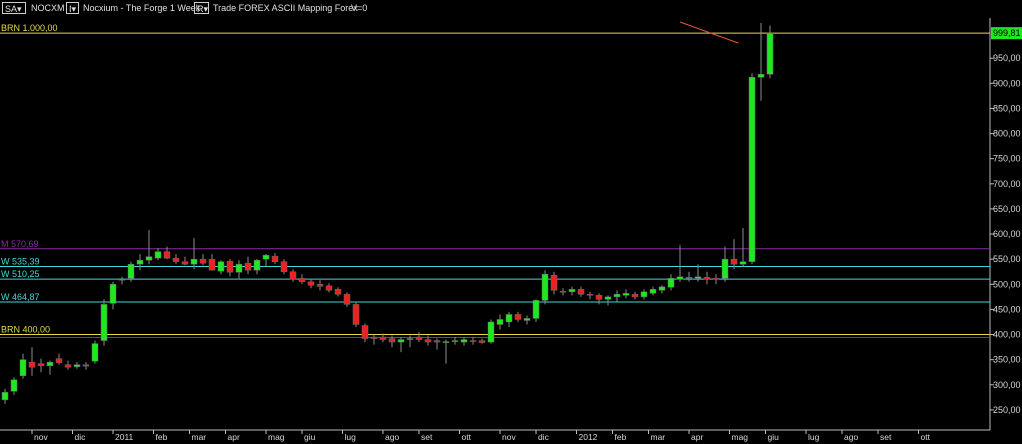 This screenshot has height=444, width=1022. What do you see at coordinates (124, 437) in the screenshot?
I see `x-tick-label: 2011` at bounding box center [124, 437].